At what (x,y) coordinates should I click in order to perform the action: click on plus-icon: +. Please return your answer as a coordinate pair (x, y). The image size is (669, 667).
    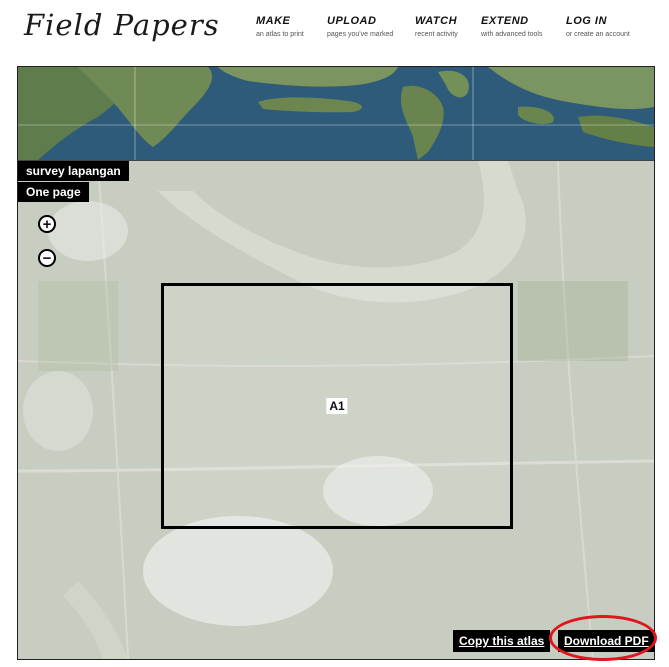
    Looking at the image, I should click on (47, 224).